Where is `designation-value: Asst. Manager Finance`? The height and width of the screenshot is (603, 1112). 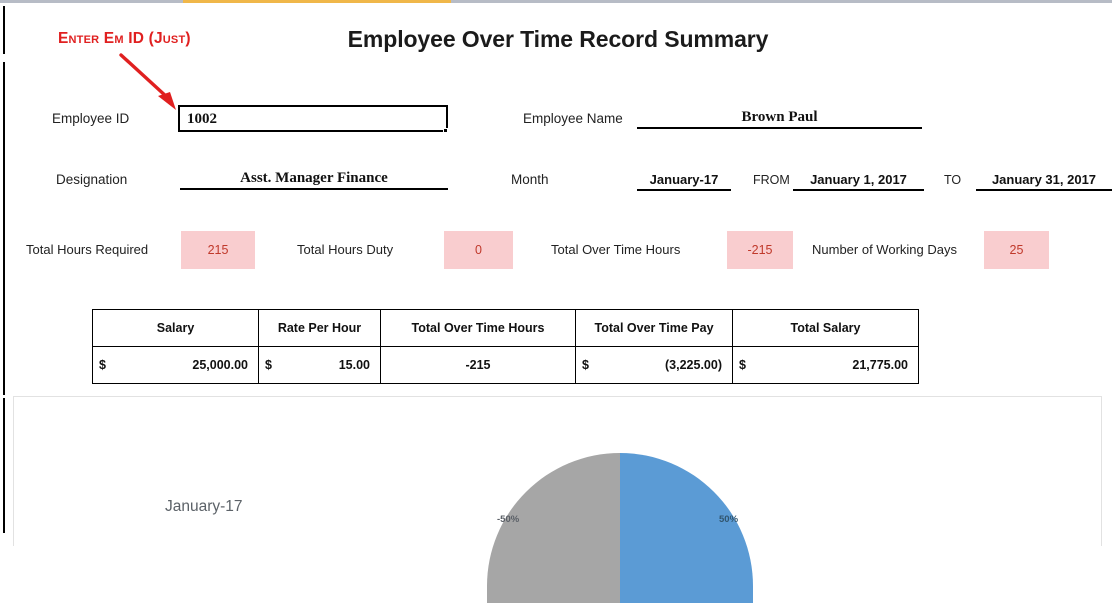
designation-value: Asst. Manager Finance is located at coordinates (314, 179).